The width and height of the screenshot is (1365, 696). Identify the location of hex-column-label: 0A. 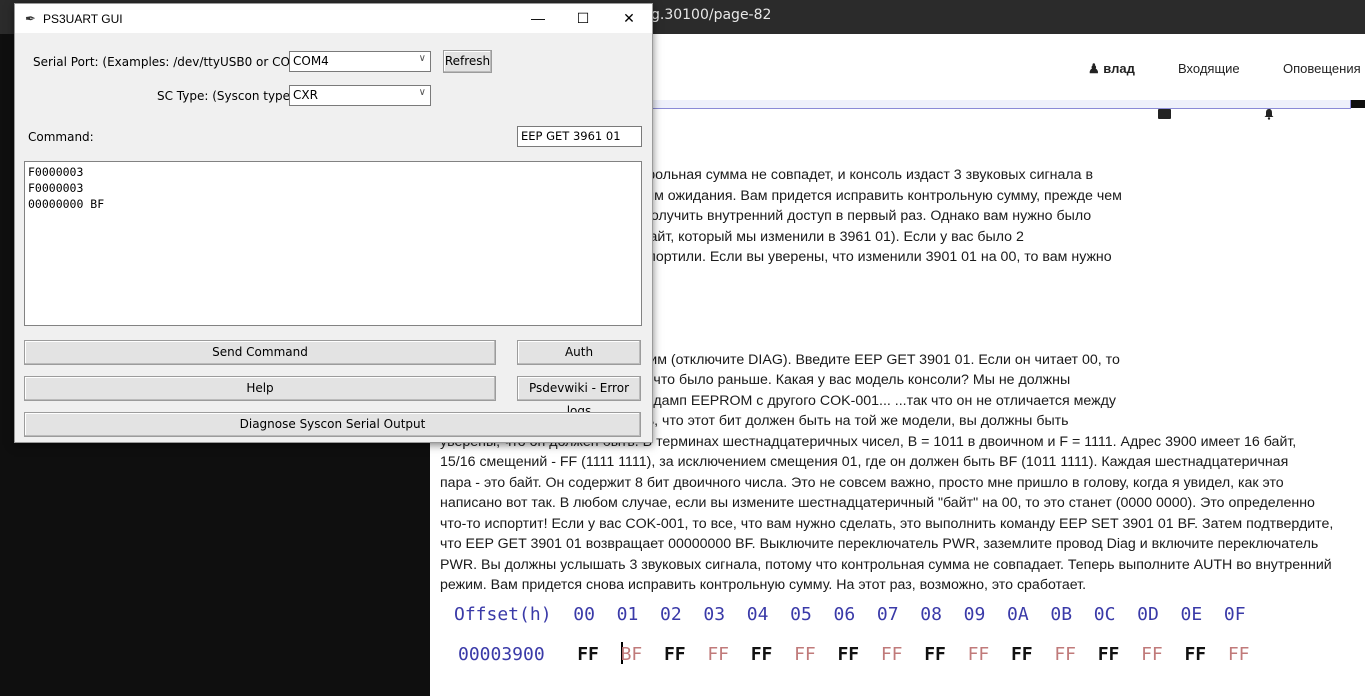
(1017, 614).